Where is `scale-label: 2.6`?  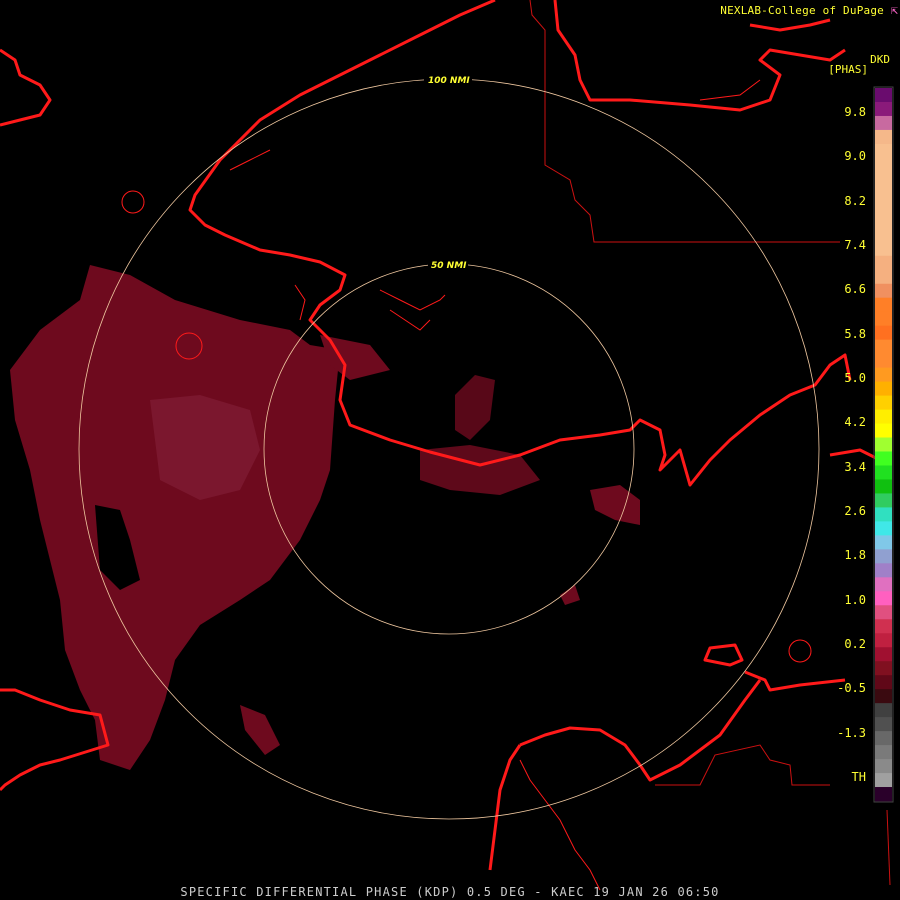
scale-label: 2.6 is located at coordinates (855, 511).